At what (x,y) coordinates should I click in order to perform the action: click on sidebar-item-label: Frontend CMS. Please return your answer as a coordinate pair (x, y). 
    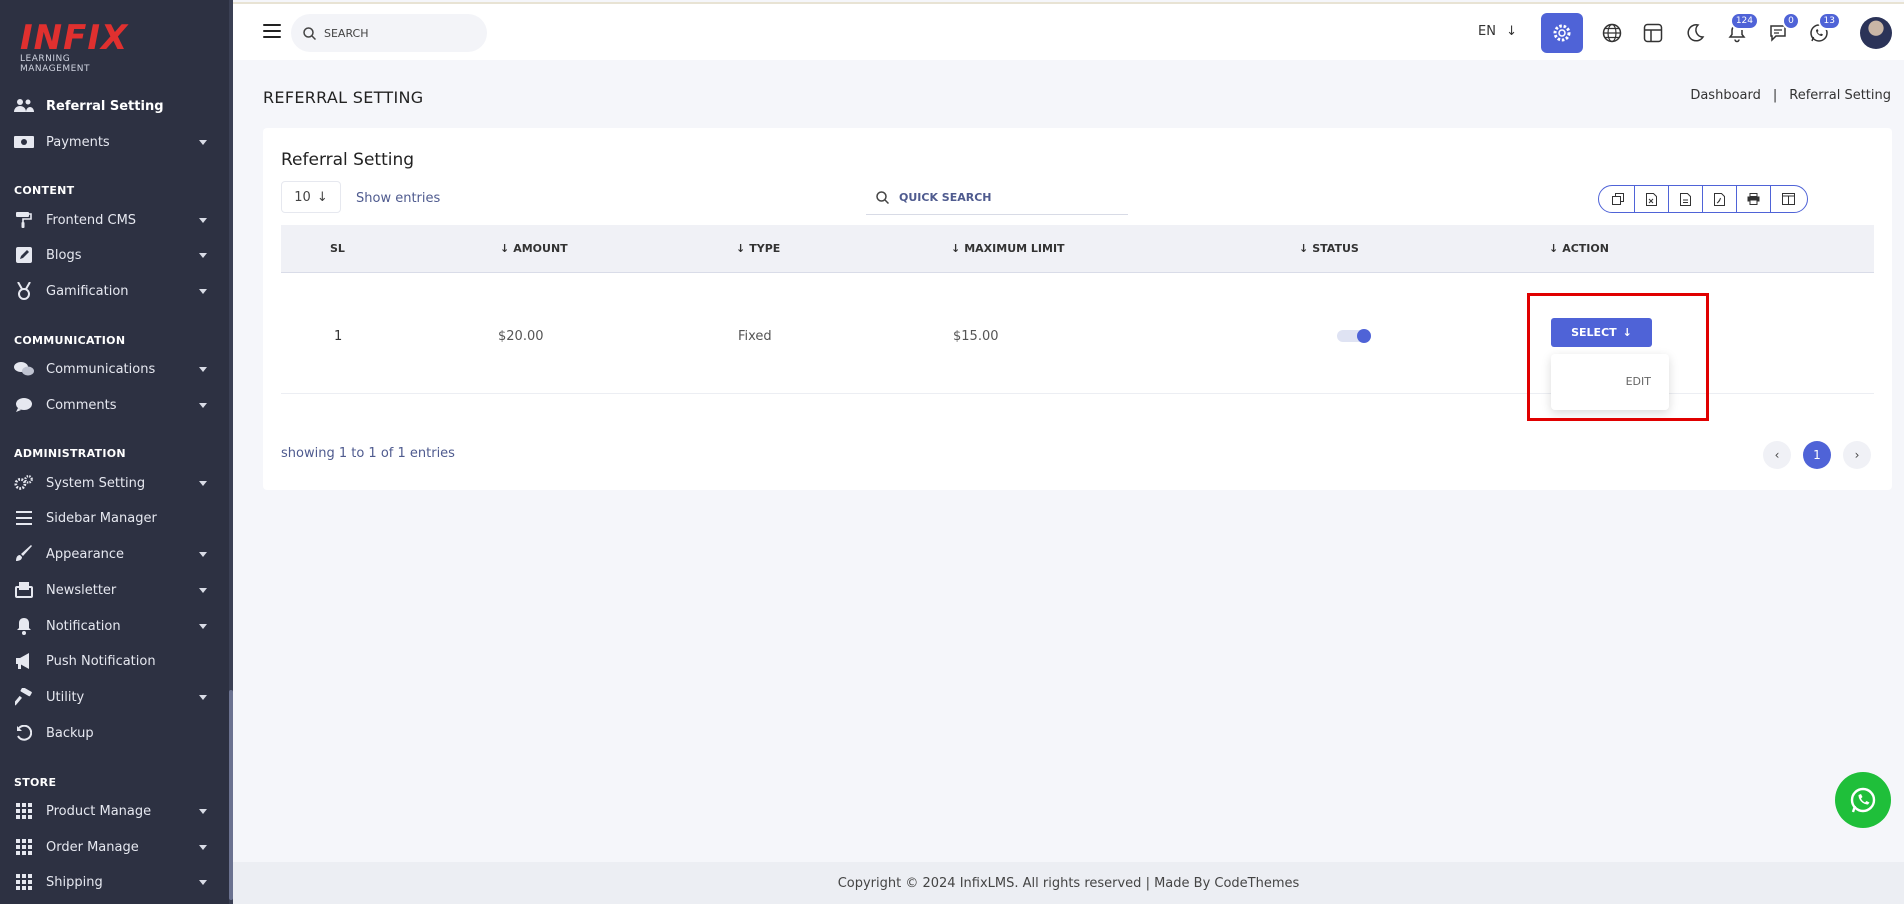
    Looking at the image, I should click on (91, 220).